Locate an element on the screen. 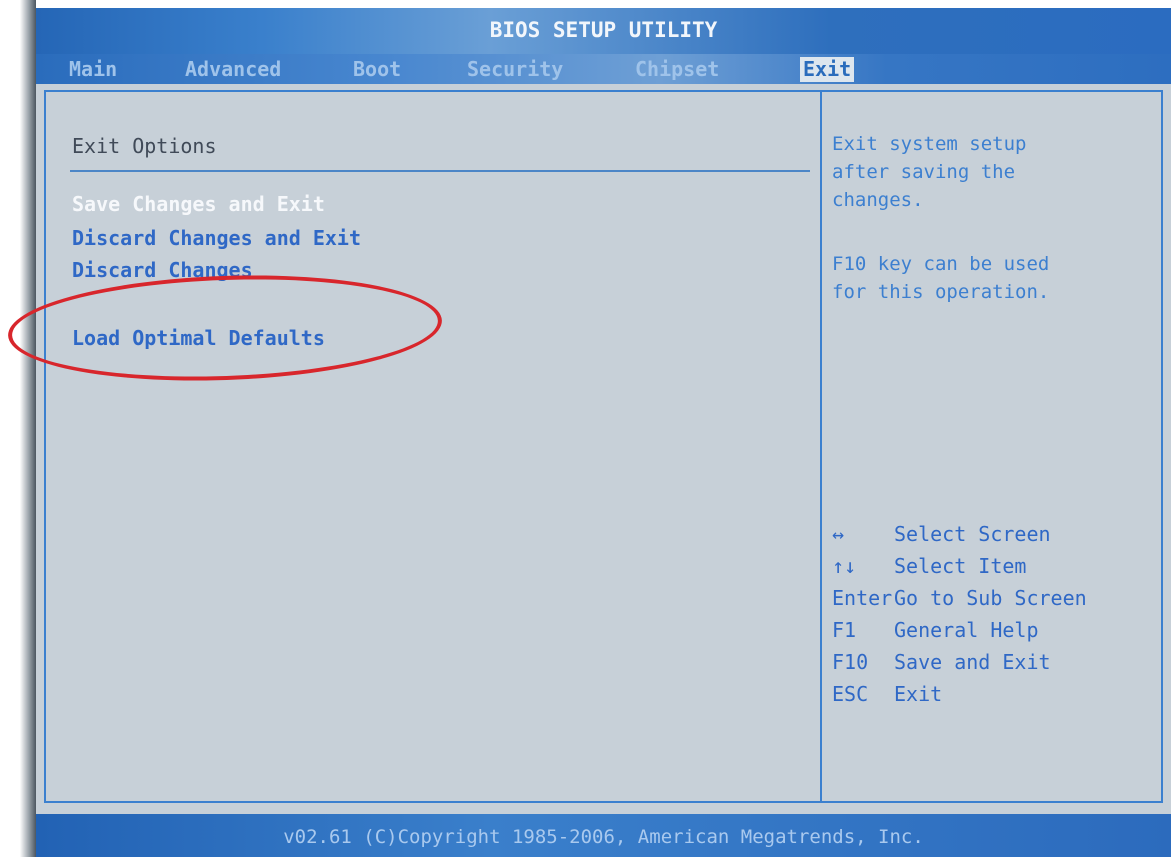 This screenshot has height=857, width=1171. title-bar: BIOS SETUP UTILITY is located at coordinates (603, 31).